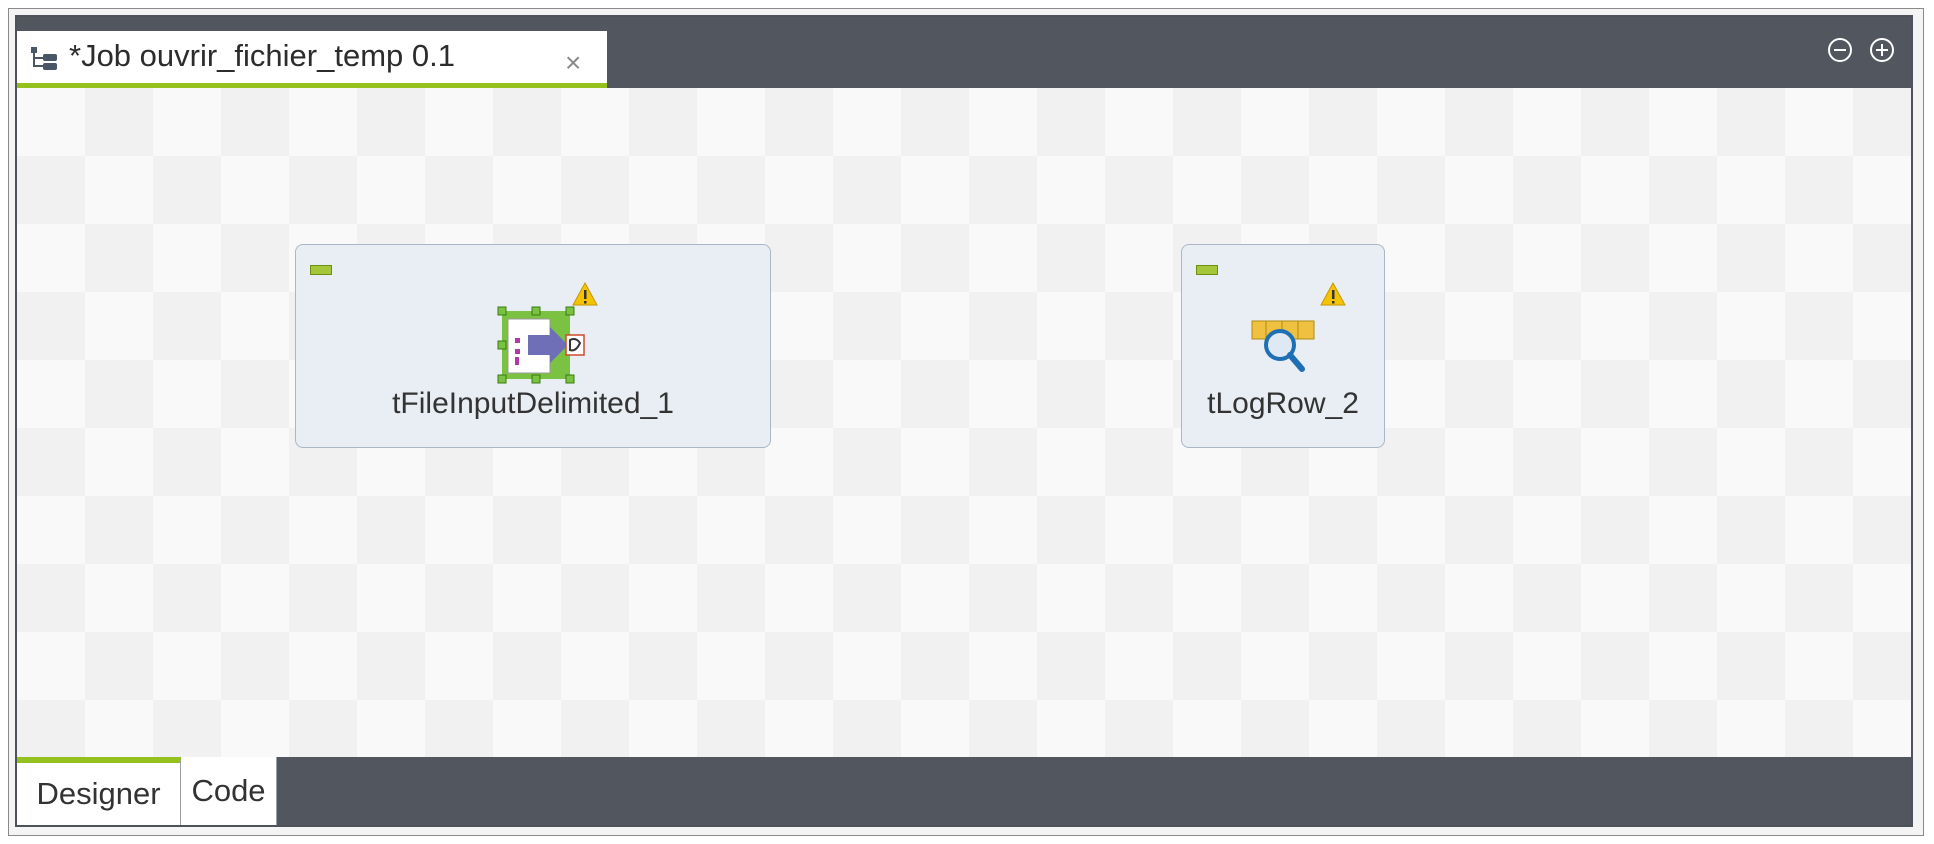 This screenshot has height=844, width=1934. I want to click on job-tree-icon, so click(44, 58).